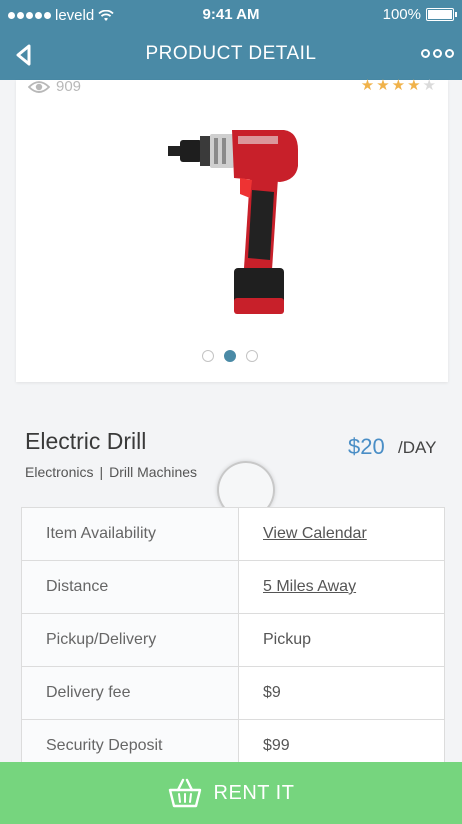 This screenshot has height=824, width=462. Describe the element at coordinates (54, 86) in the screenshot. I see `view-count: 909` at that location.